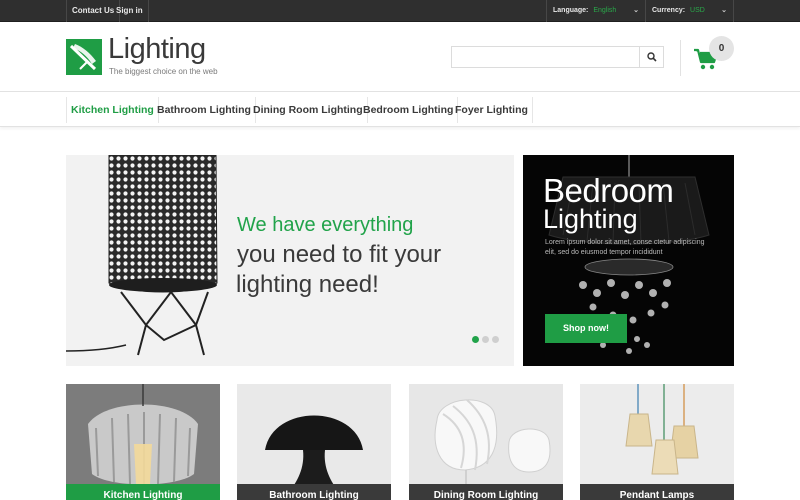  I want to click on nav-item-foyer-lighting: Foyer Lighting, so click(492, 110).